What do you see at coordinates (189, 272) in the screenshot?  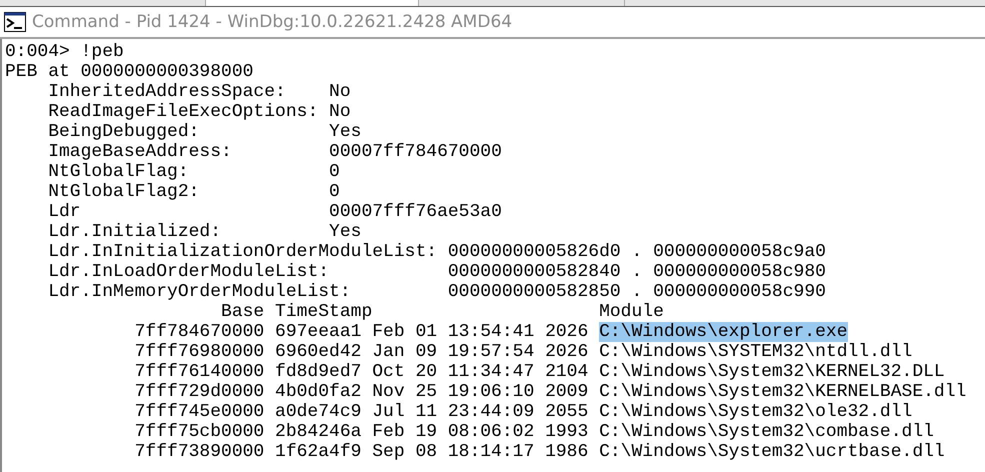 I see `field-label: Ldr.InLoadOrderModuleList:` at bounding box center [189, 272].